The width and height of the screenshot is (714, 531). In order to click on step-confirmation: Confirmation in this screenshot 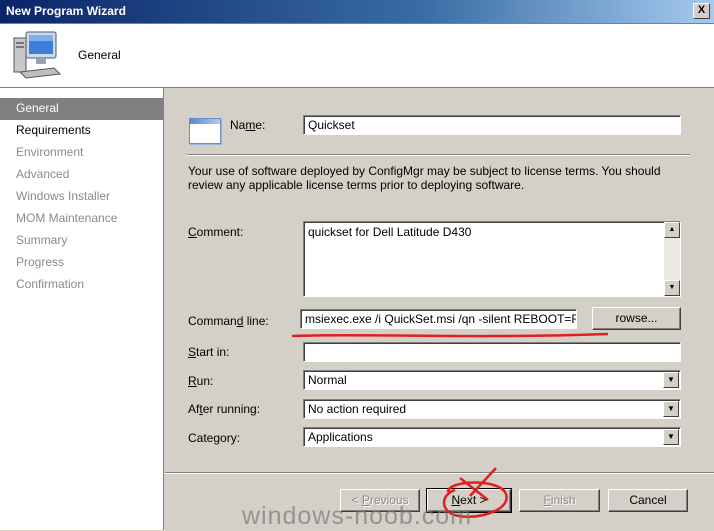, I will do `click(50, 284)`.